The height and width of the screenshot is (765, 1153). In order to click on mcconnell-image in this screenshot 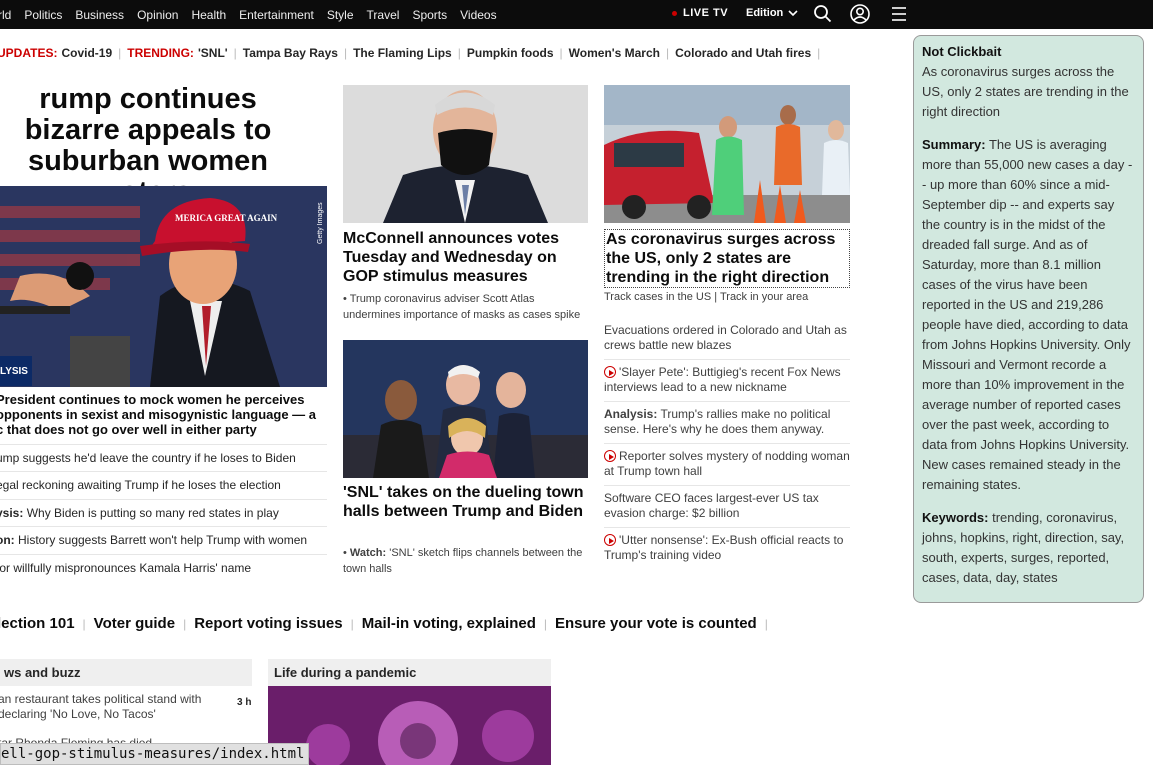, I will do `click(465, 154)`.